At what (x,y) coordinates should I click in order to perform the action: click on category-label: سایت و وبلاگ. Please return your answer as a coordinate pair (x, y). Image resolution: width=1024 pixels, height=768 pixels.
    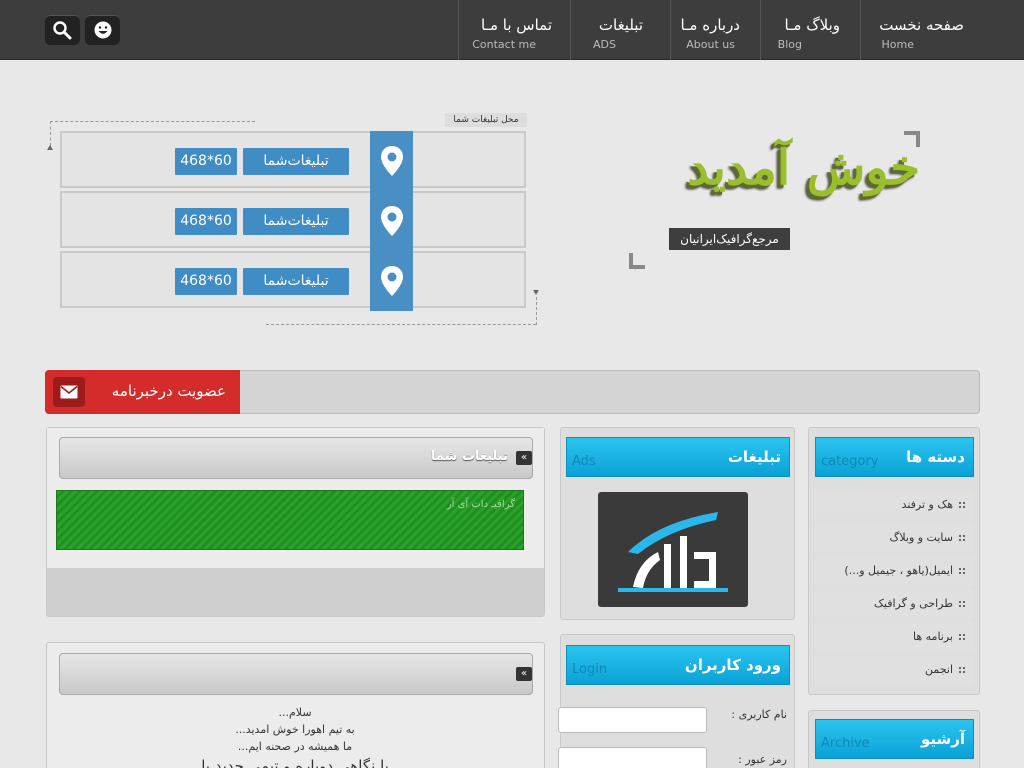
    Looking at the image, I should click on (921, 537).